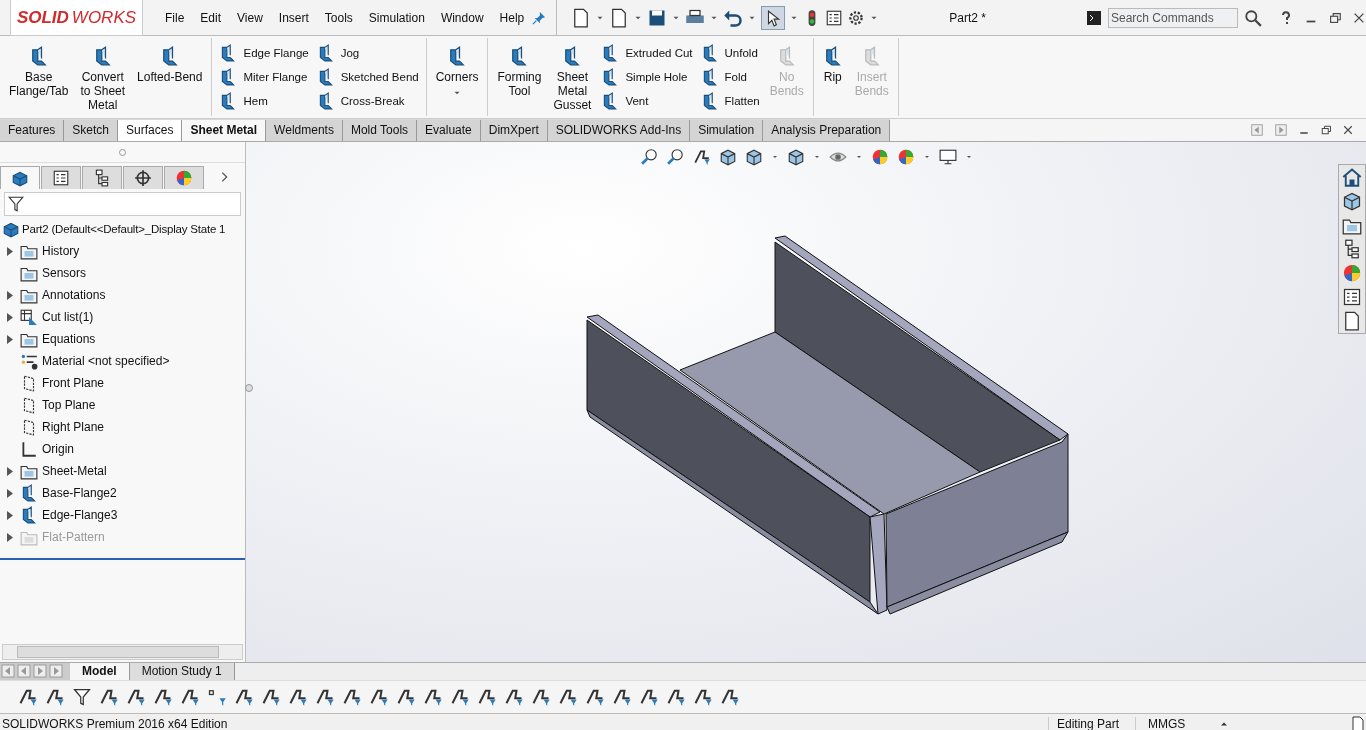  Describe the element at coordinates (39, 77) in the screenshot. I see `ribbon-button: Base Flange/Tab` at that location.